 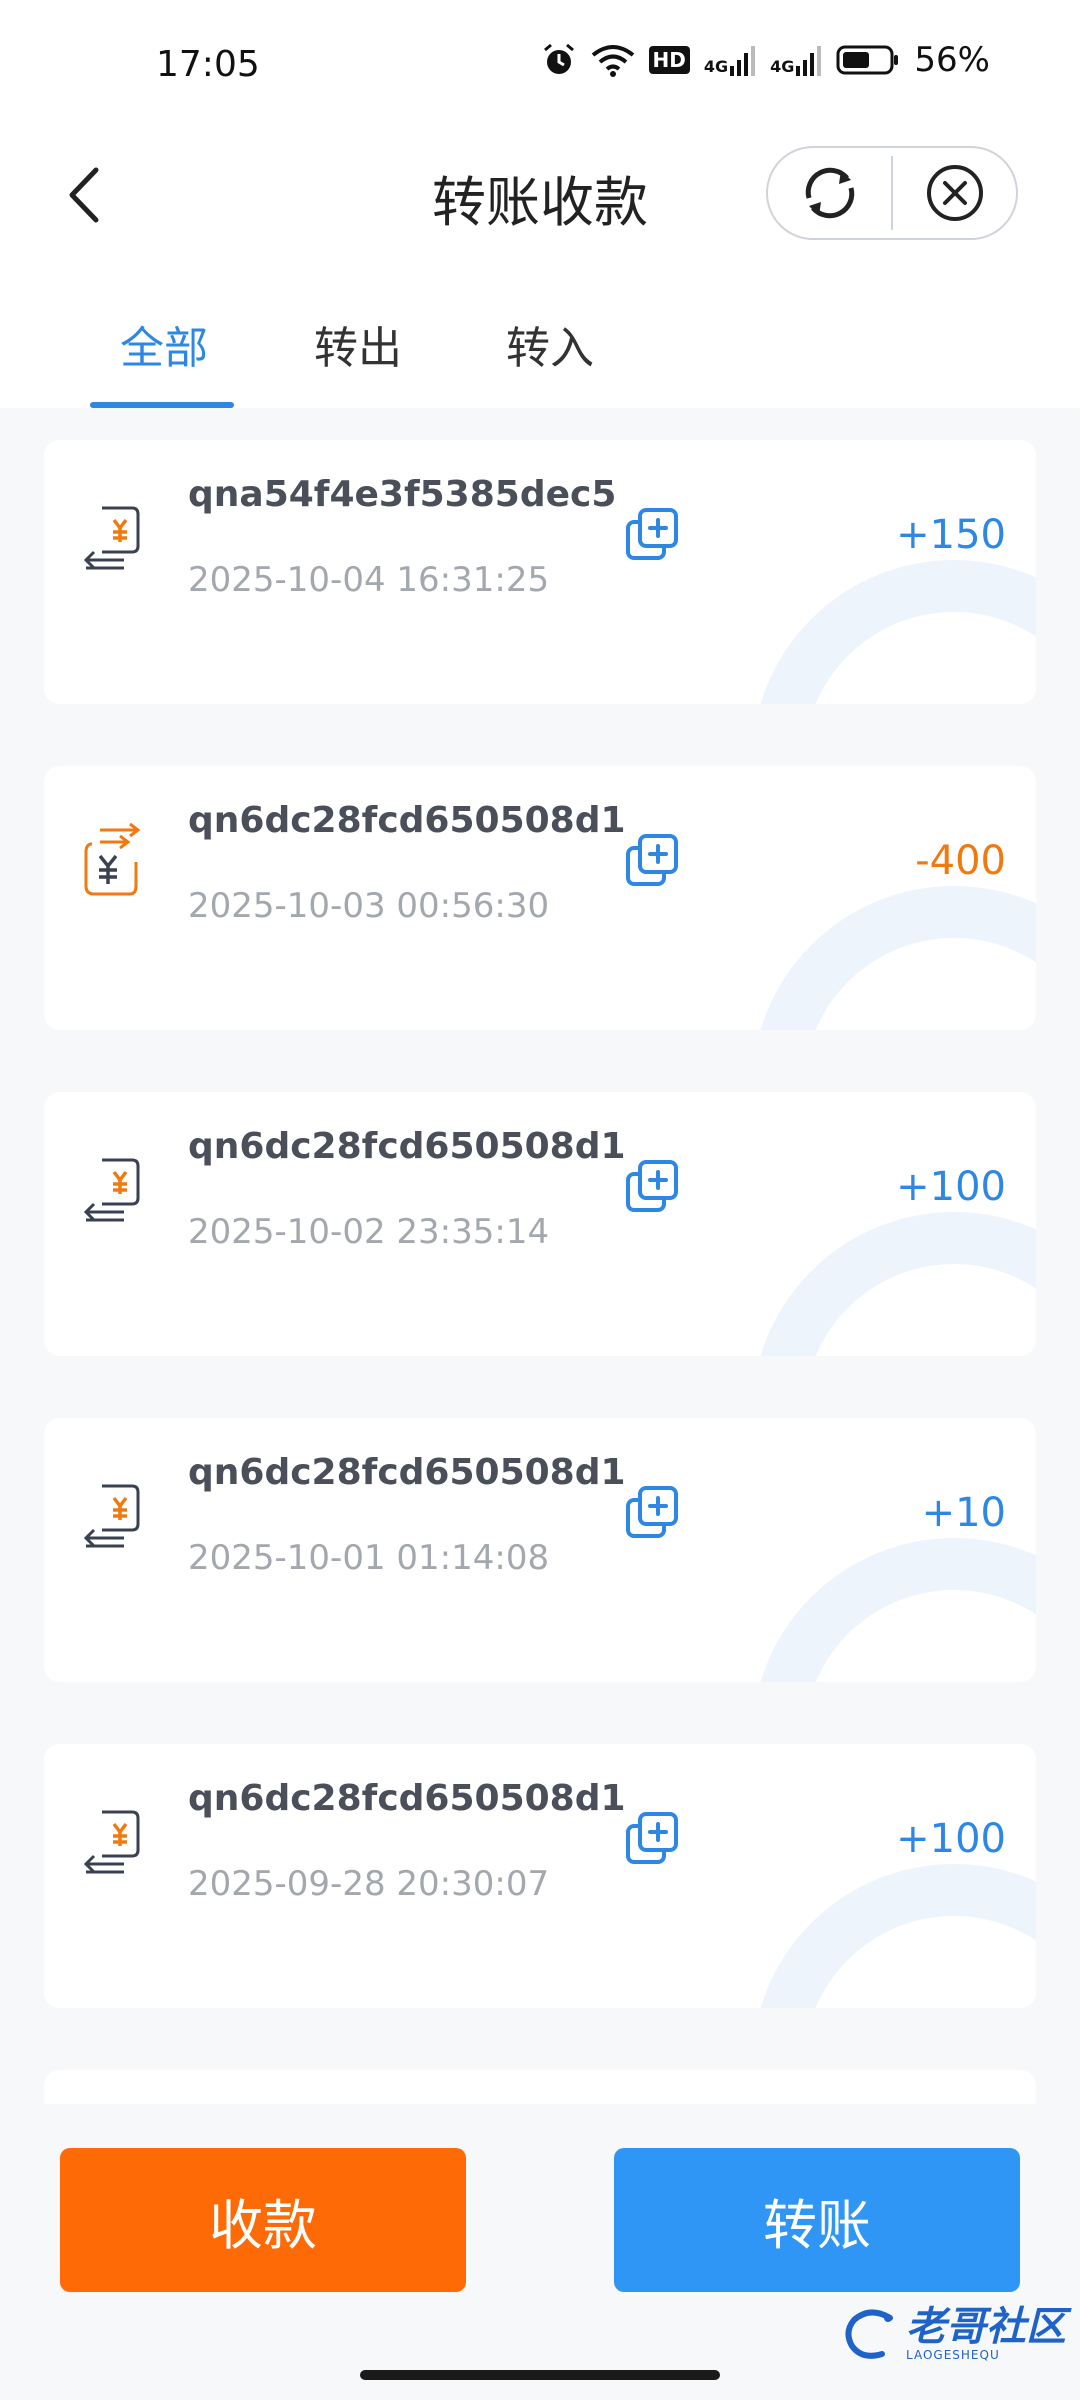 What do you see at coordinates (369, 1232) in the screenshot?
I see `transaction-date: 2025-10-02 23:35:14` at bounding box center [369, 1232].